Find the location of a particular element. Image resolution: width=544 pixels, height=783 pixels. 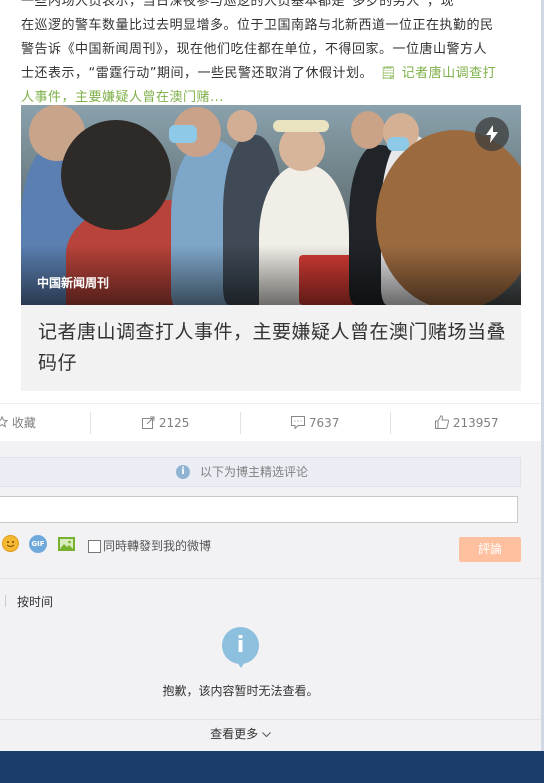

repost-button: 2125 is located at coordinates (165, 423).